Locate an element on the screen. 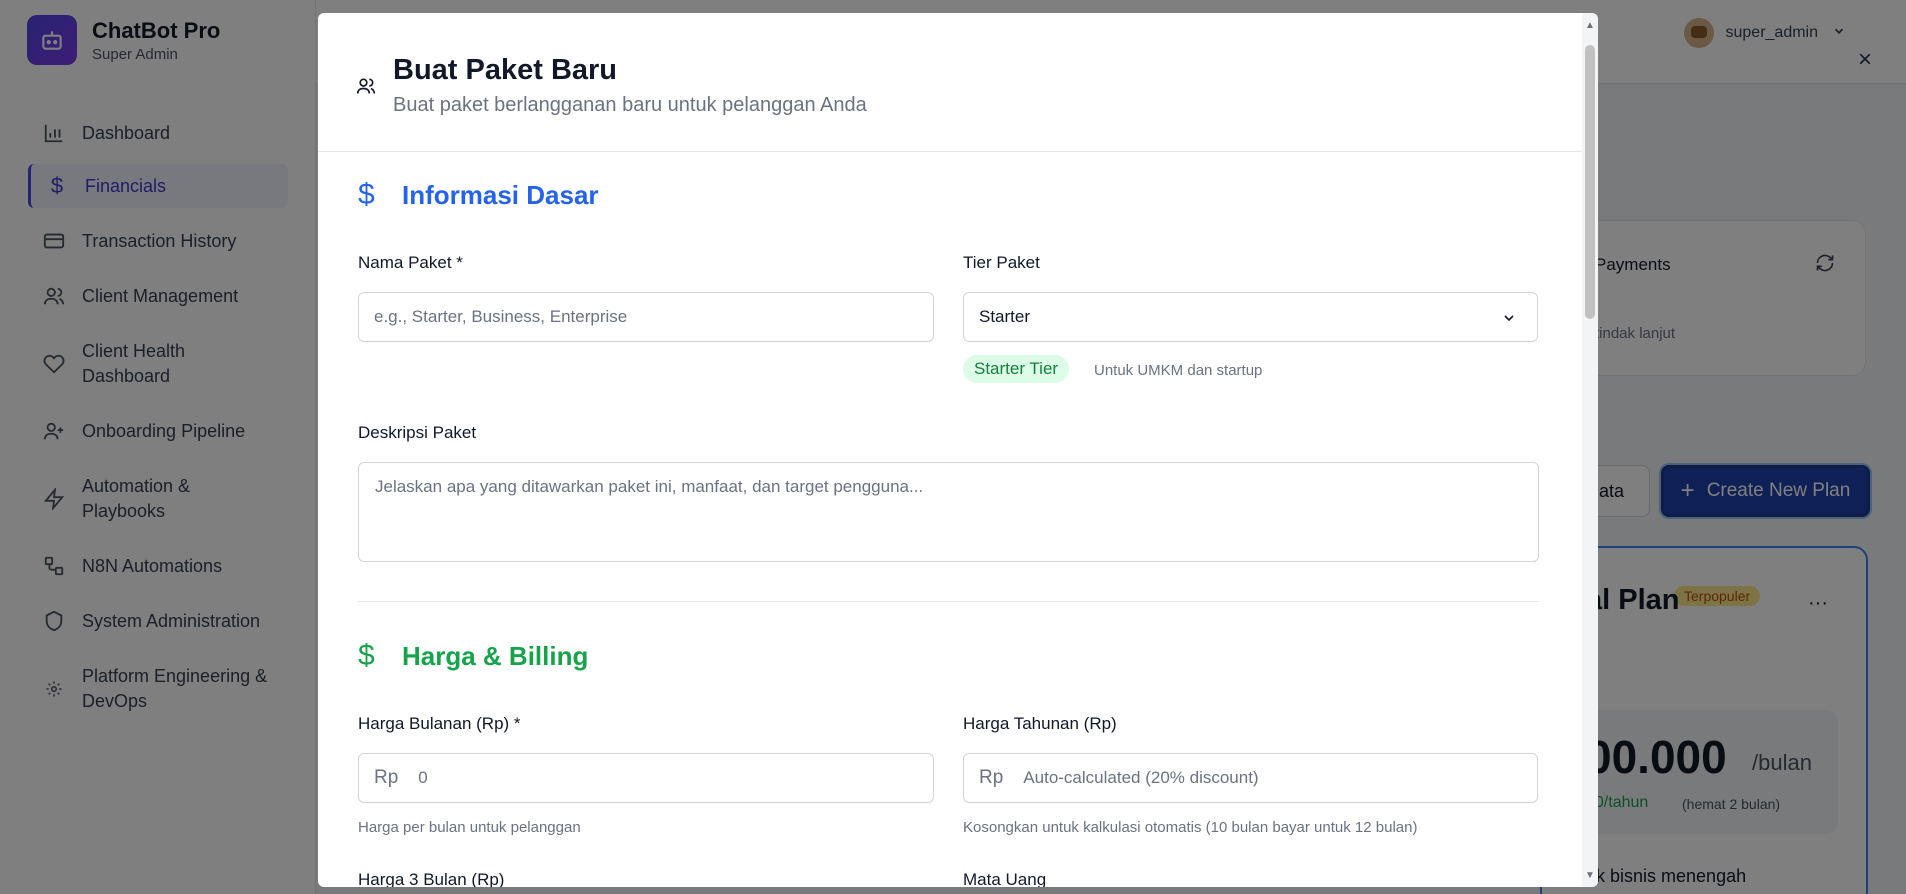  monthly-price-label: Harga Bulanan (Rp) * is located at coordinates (439, 723).